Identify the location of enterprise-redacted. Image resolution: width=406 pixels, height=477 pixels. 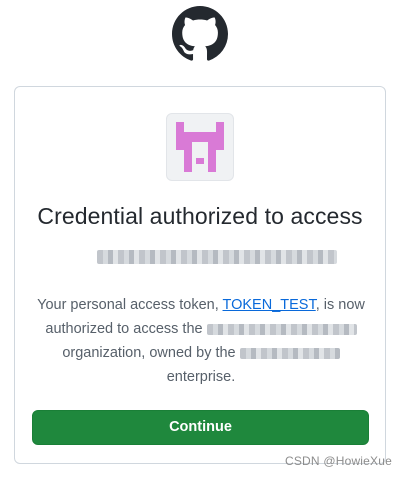
(289, 353).